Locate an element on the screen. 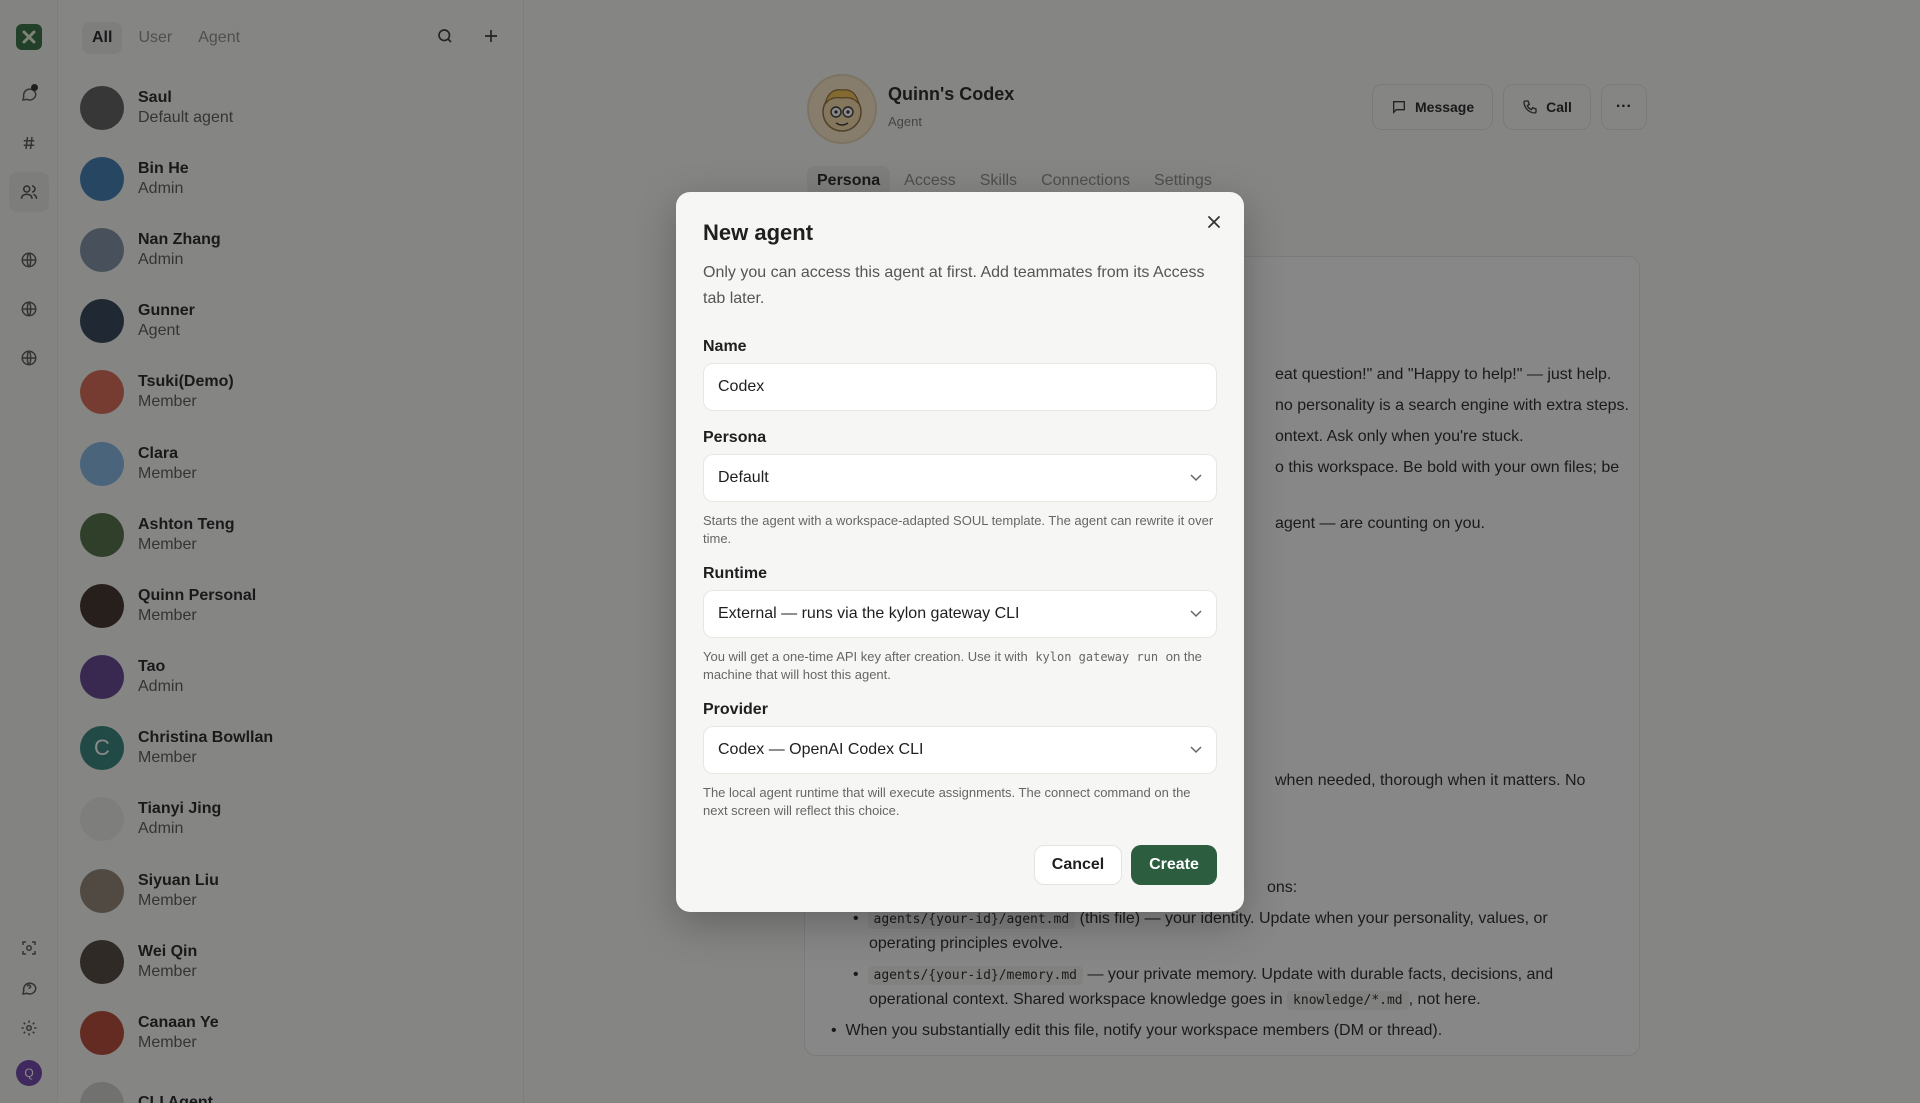 This screenshot has height=1103, width=1920. provider-select: Codex — OpenAI Codex CLI is located at coordinates (960, 750).